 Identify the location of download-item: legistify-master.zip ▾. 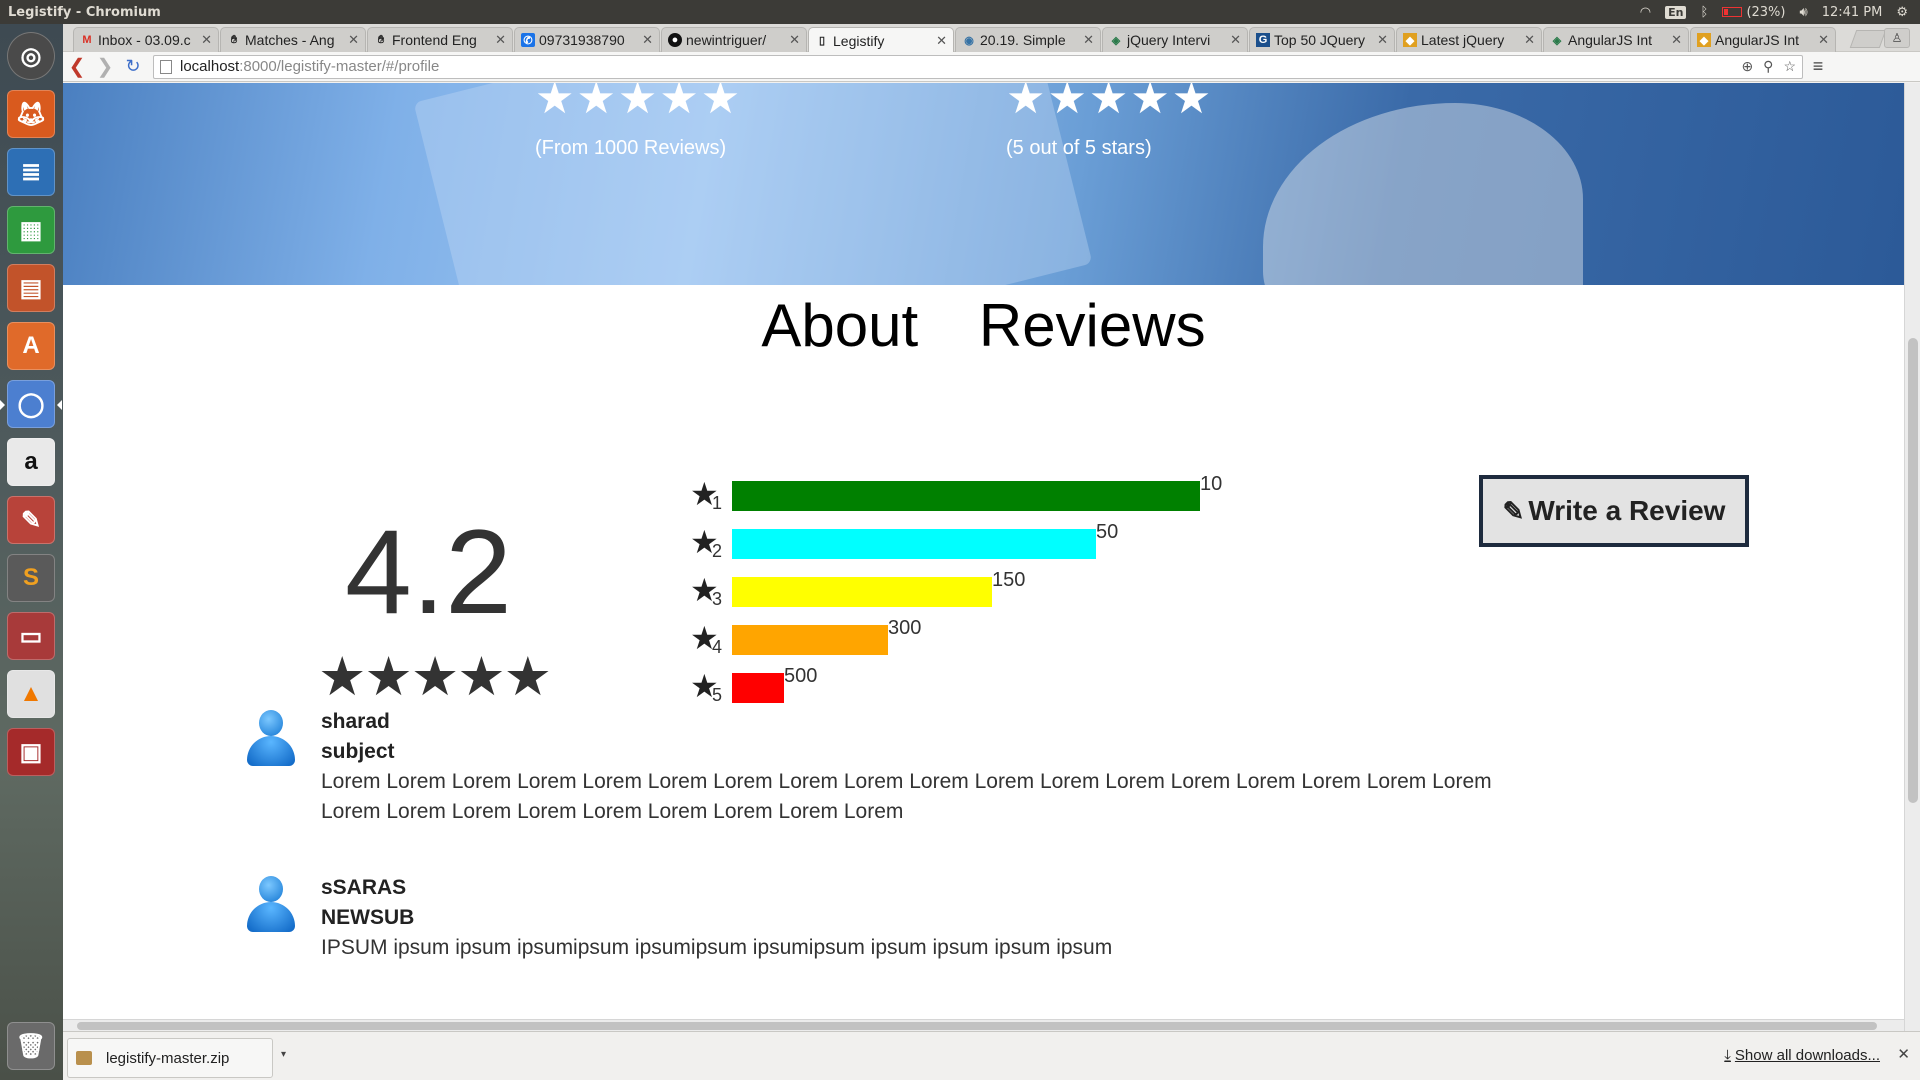
(176, 1058).